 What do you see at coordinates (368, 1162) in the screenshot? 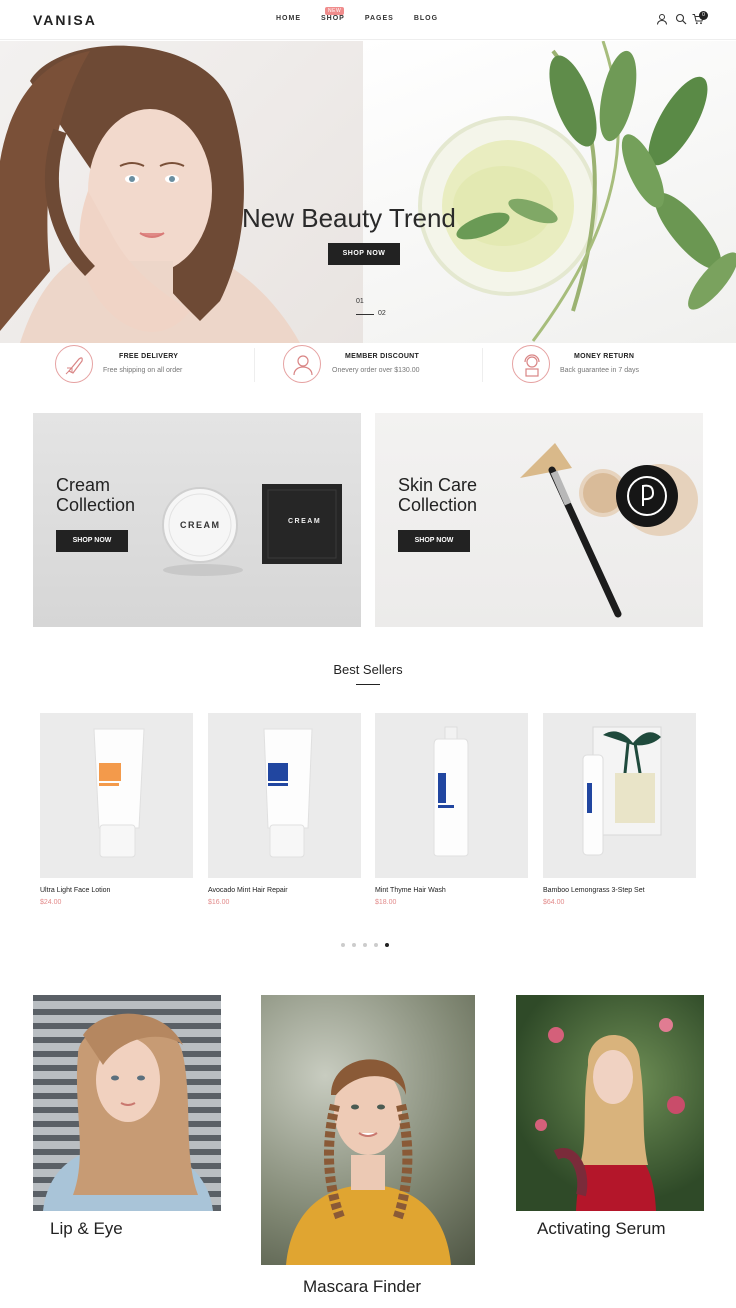
I see `model-yellow-top-illustration` at bounding box center [368, 1162].